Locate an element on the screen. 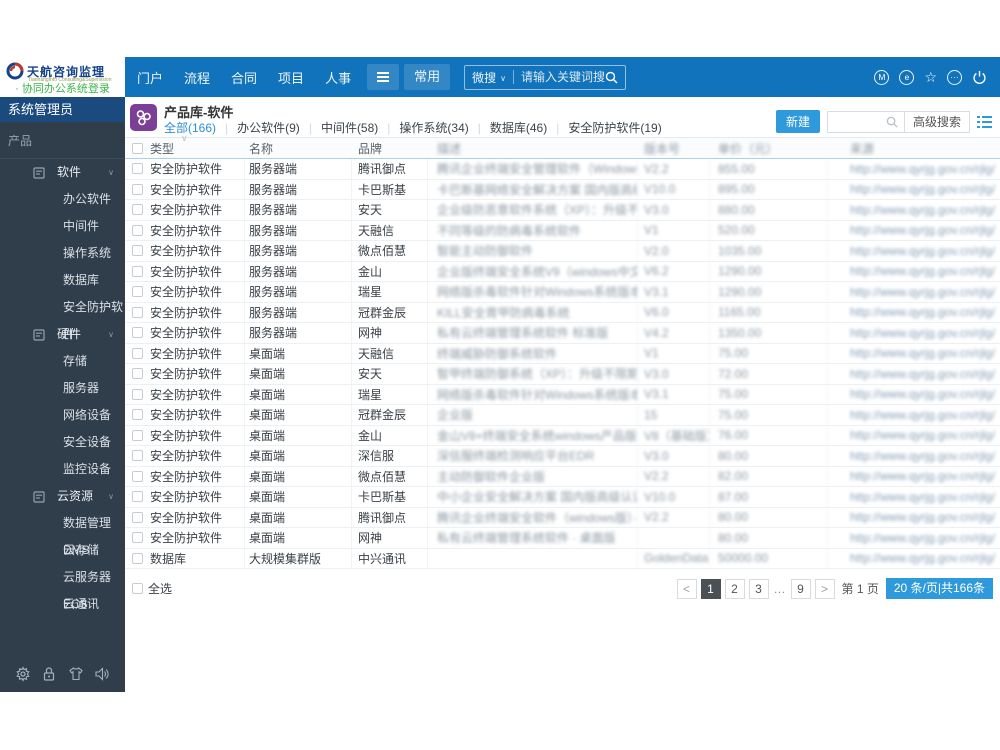  page-button-2: 2 is located at coordinates (734, 588).